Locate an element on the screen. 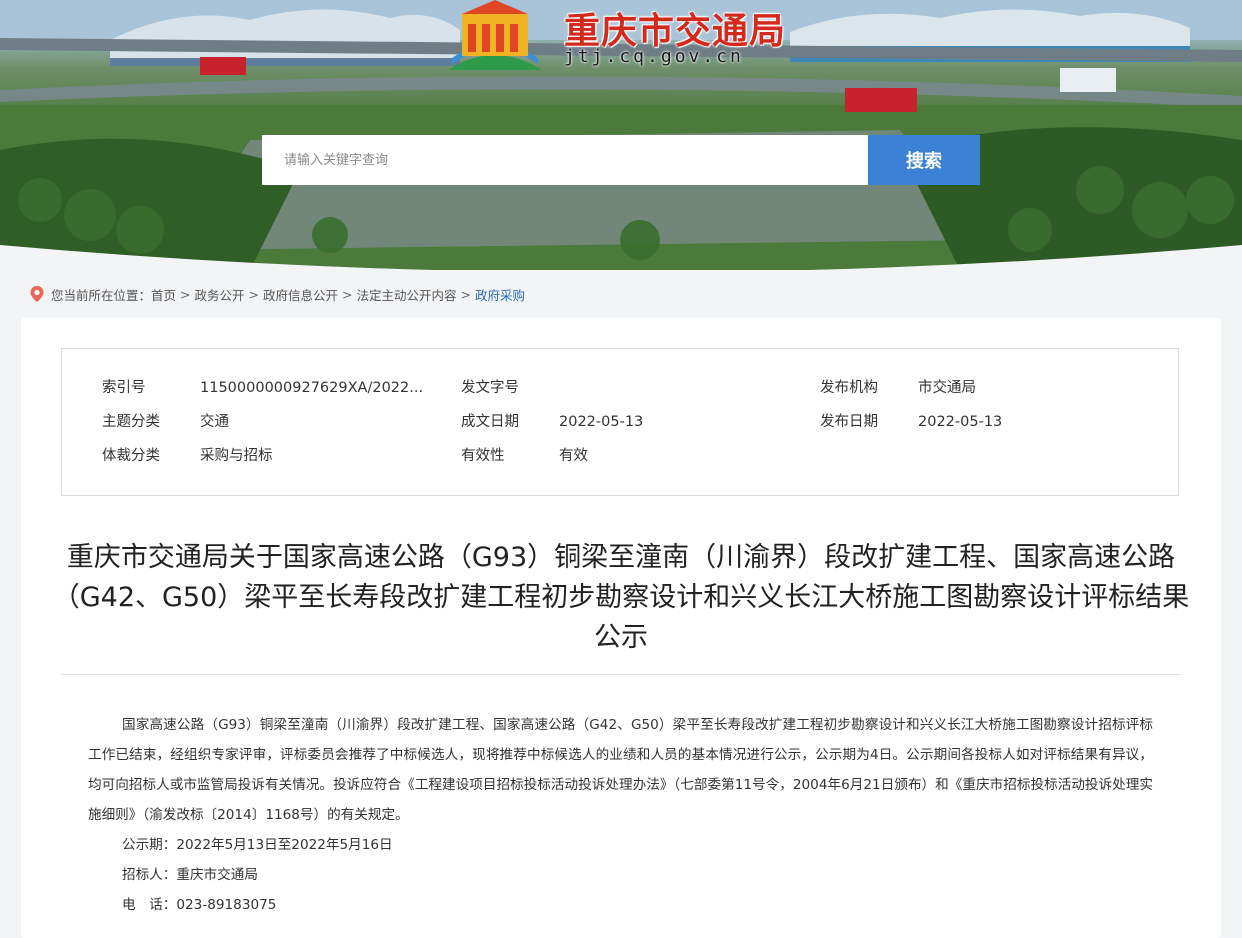  tenderer: 招标人：重庆市交通局 is located at coordinates (190, 875).